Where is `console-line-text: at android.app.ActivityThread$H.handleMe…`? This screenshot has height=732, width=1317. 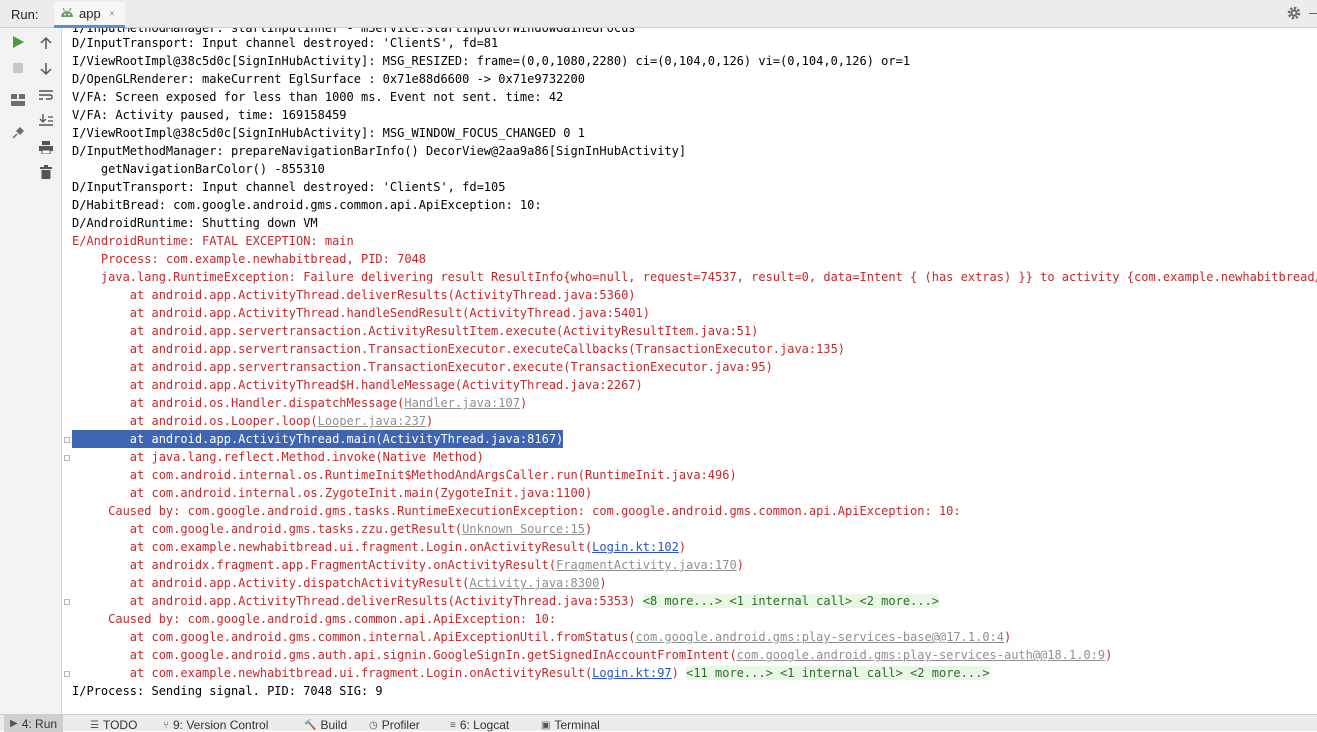
console-line-text: at android.app.ActivityThread$H.handleMe… is located at coordinates (357, 385).